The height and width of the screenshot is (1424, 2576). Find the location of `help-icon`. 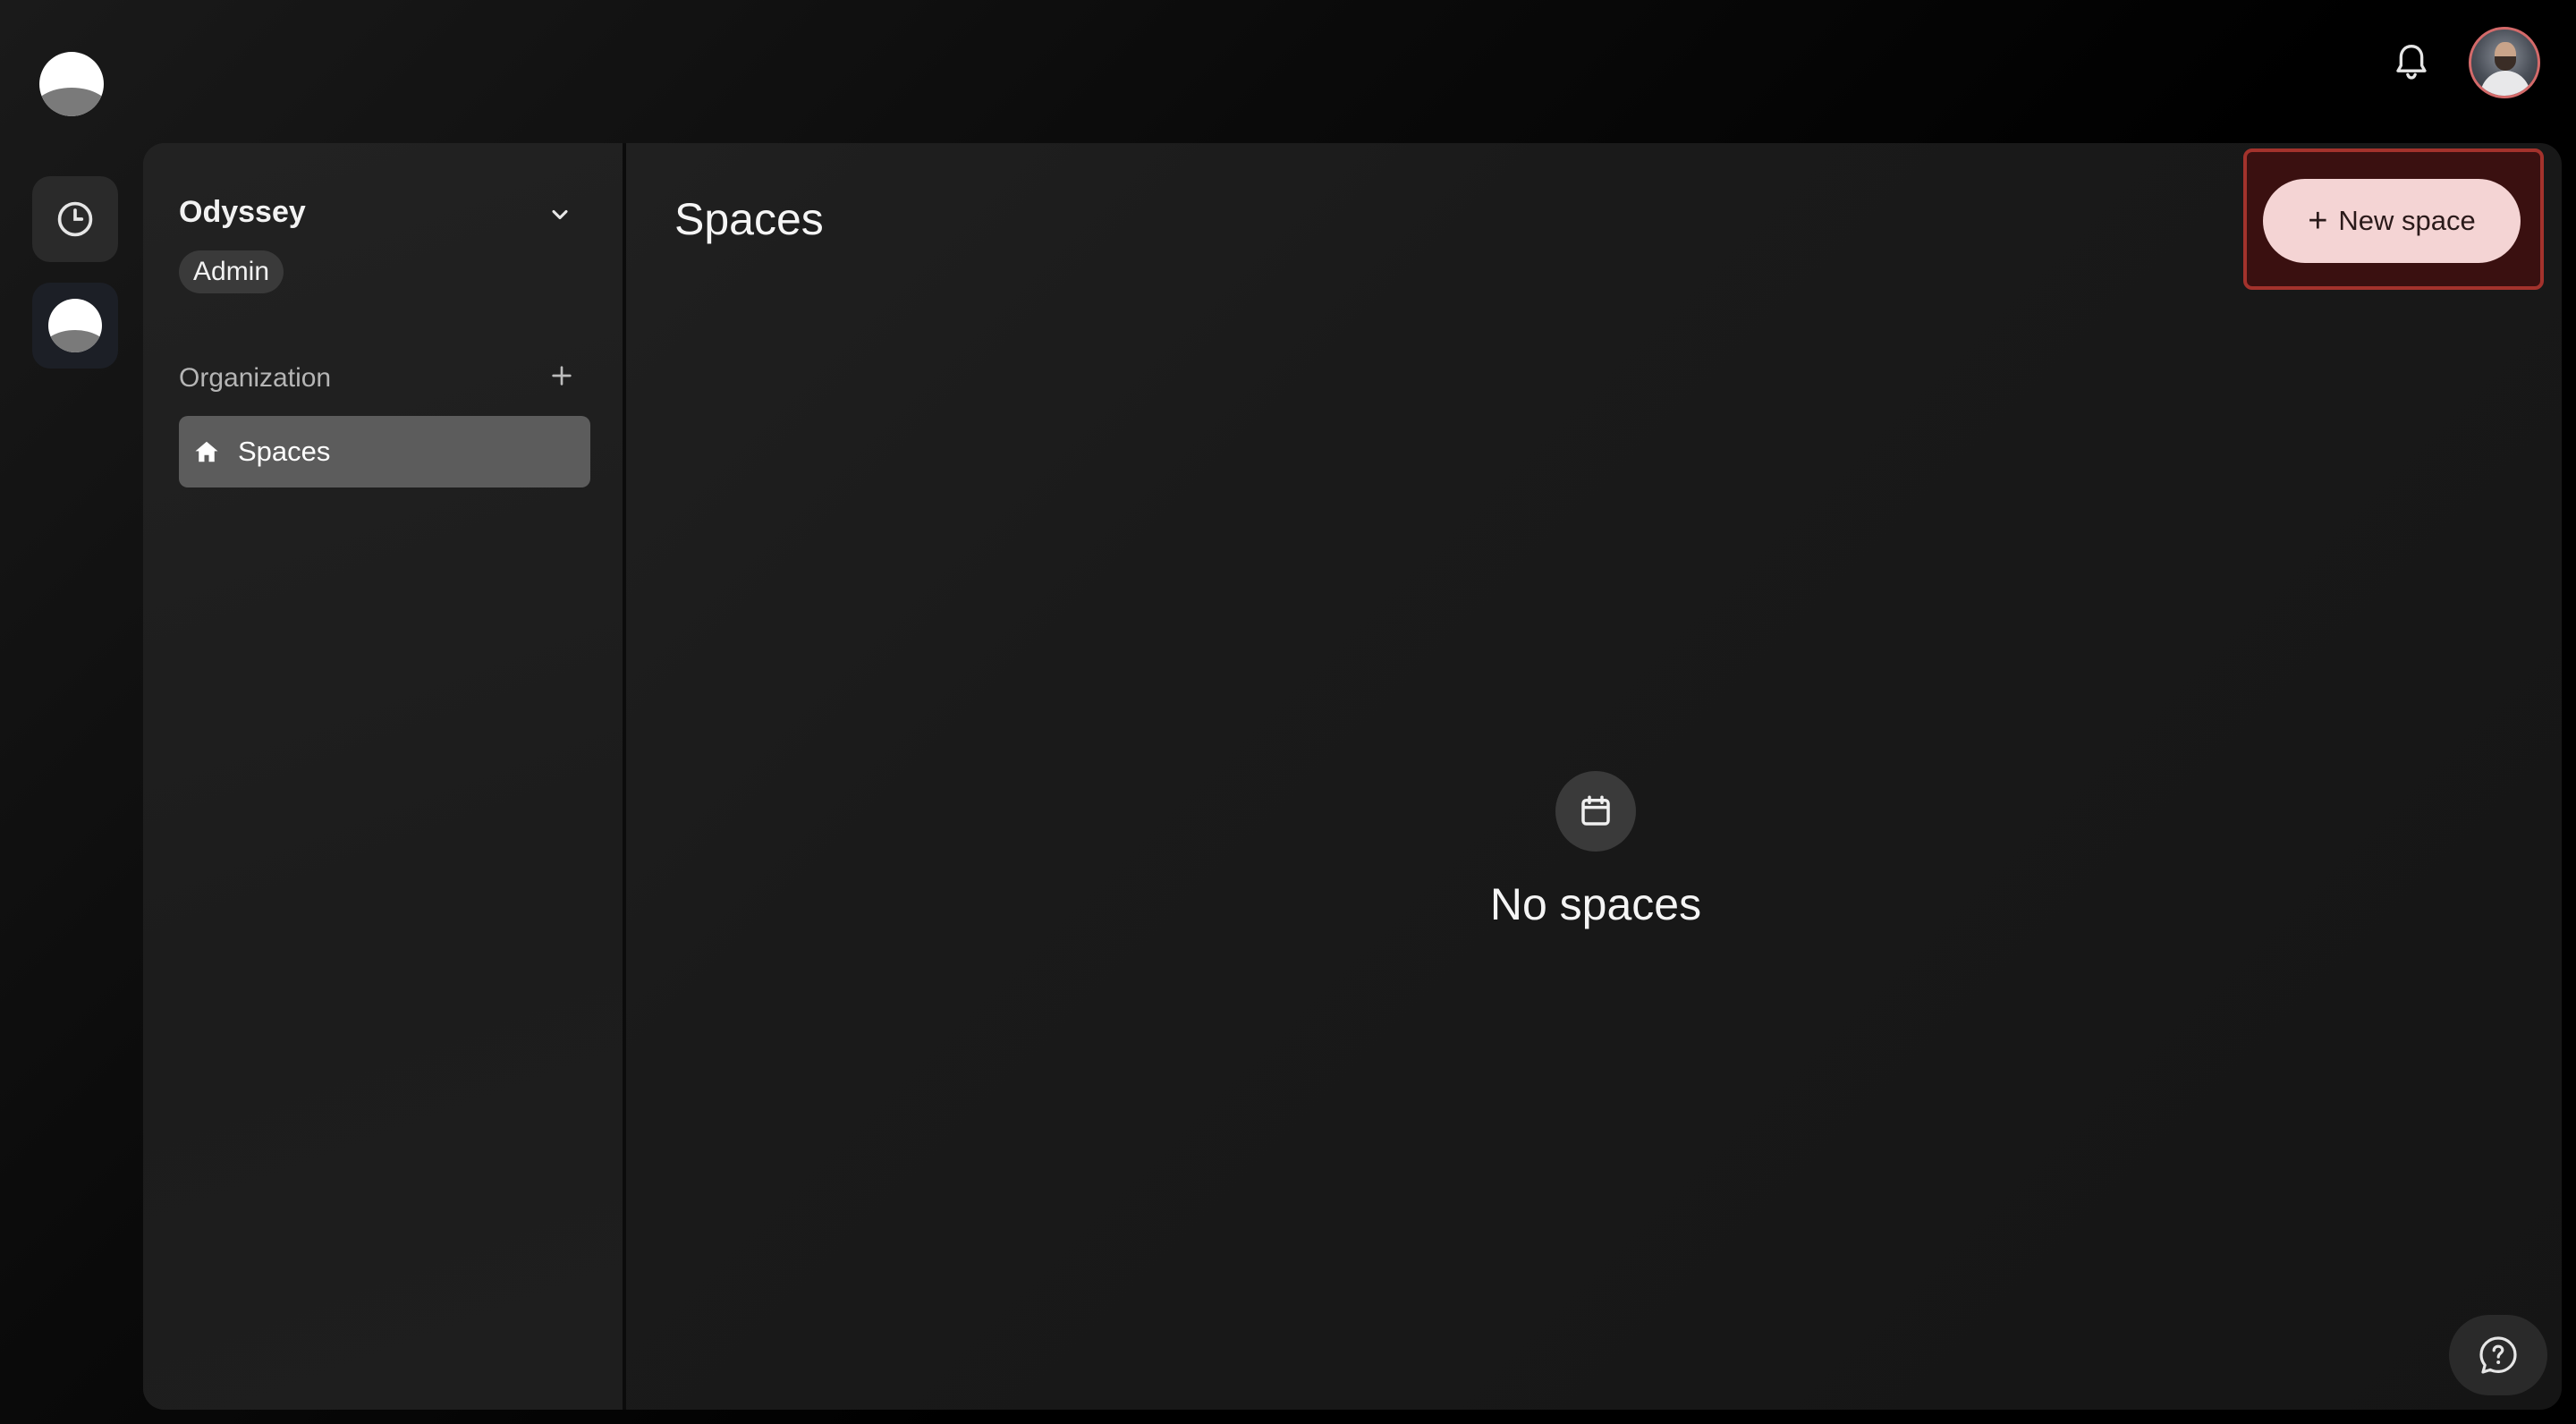

help-icon is located at coordinates (2498, 1355).